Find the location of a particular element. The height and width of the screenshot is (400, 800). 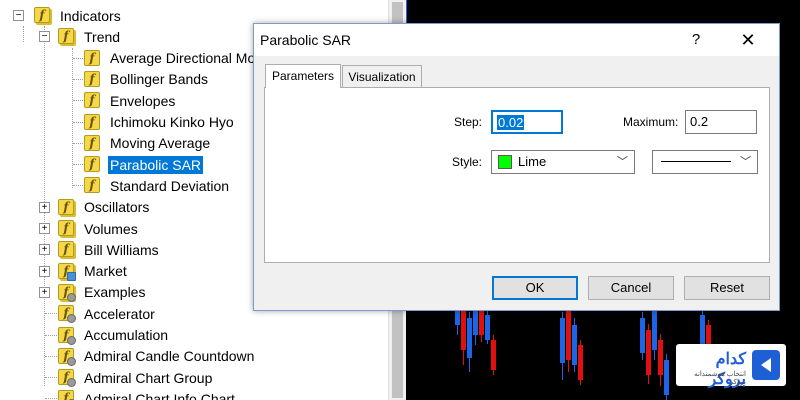

tab-visualization: Visualization is located at coordinates (382, 76).